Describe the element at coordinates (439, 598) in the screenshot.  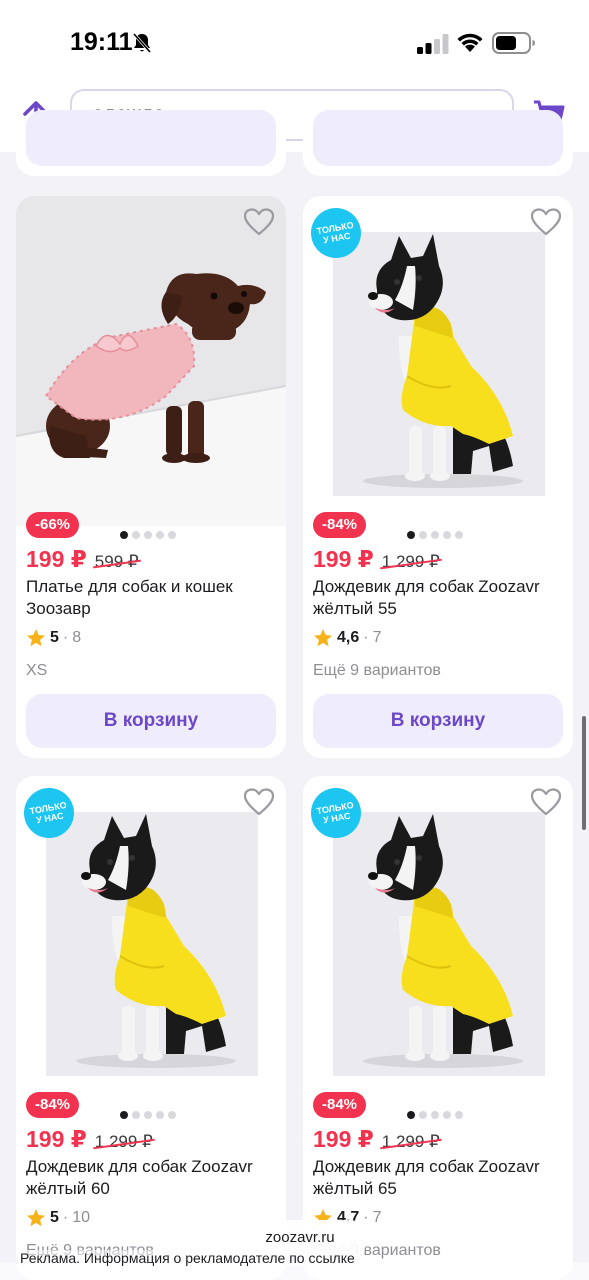
I see `product-title: Дождевик для собак Zoozavr жёлтый 55` at that location.